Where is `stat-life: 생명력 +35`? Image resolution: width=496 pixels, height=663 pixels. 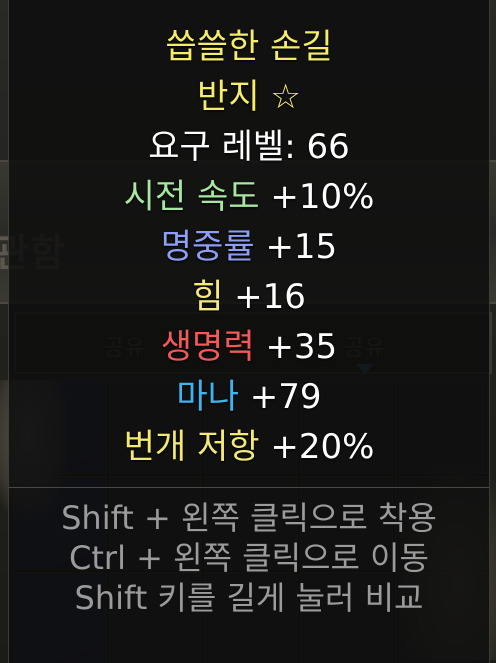
stat-life: 생명력 +35 is located at coordinates (249, 347).